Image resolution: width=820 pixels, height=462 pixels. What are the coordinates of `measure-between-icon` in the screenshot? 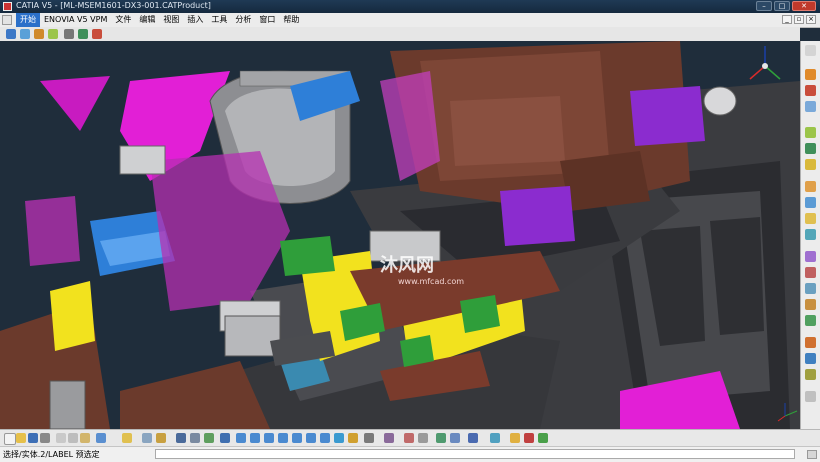 It's located at (810, 374).